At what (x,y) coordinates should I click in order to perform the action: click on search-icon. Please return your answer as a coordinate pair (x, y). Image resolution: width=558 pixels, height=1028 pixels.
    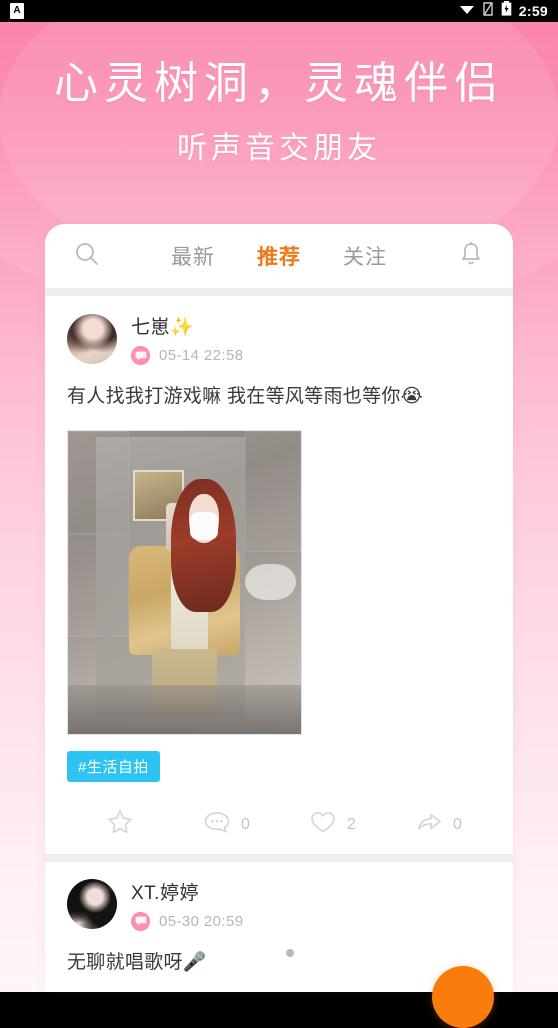
    Looking at the image, I should click on (87, 256).